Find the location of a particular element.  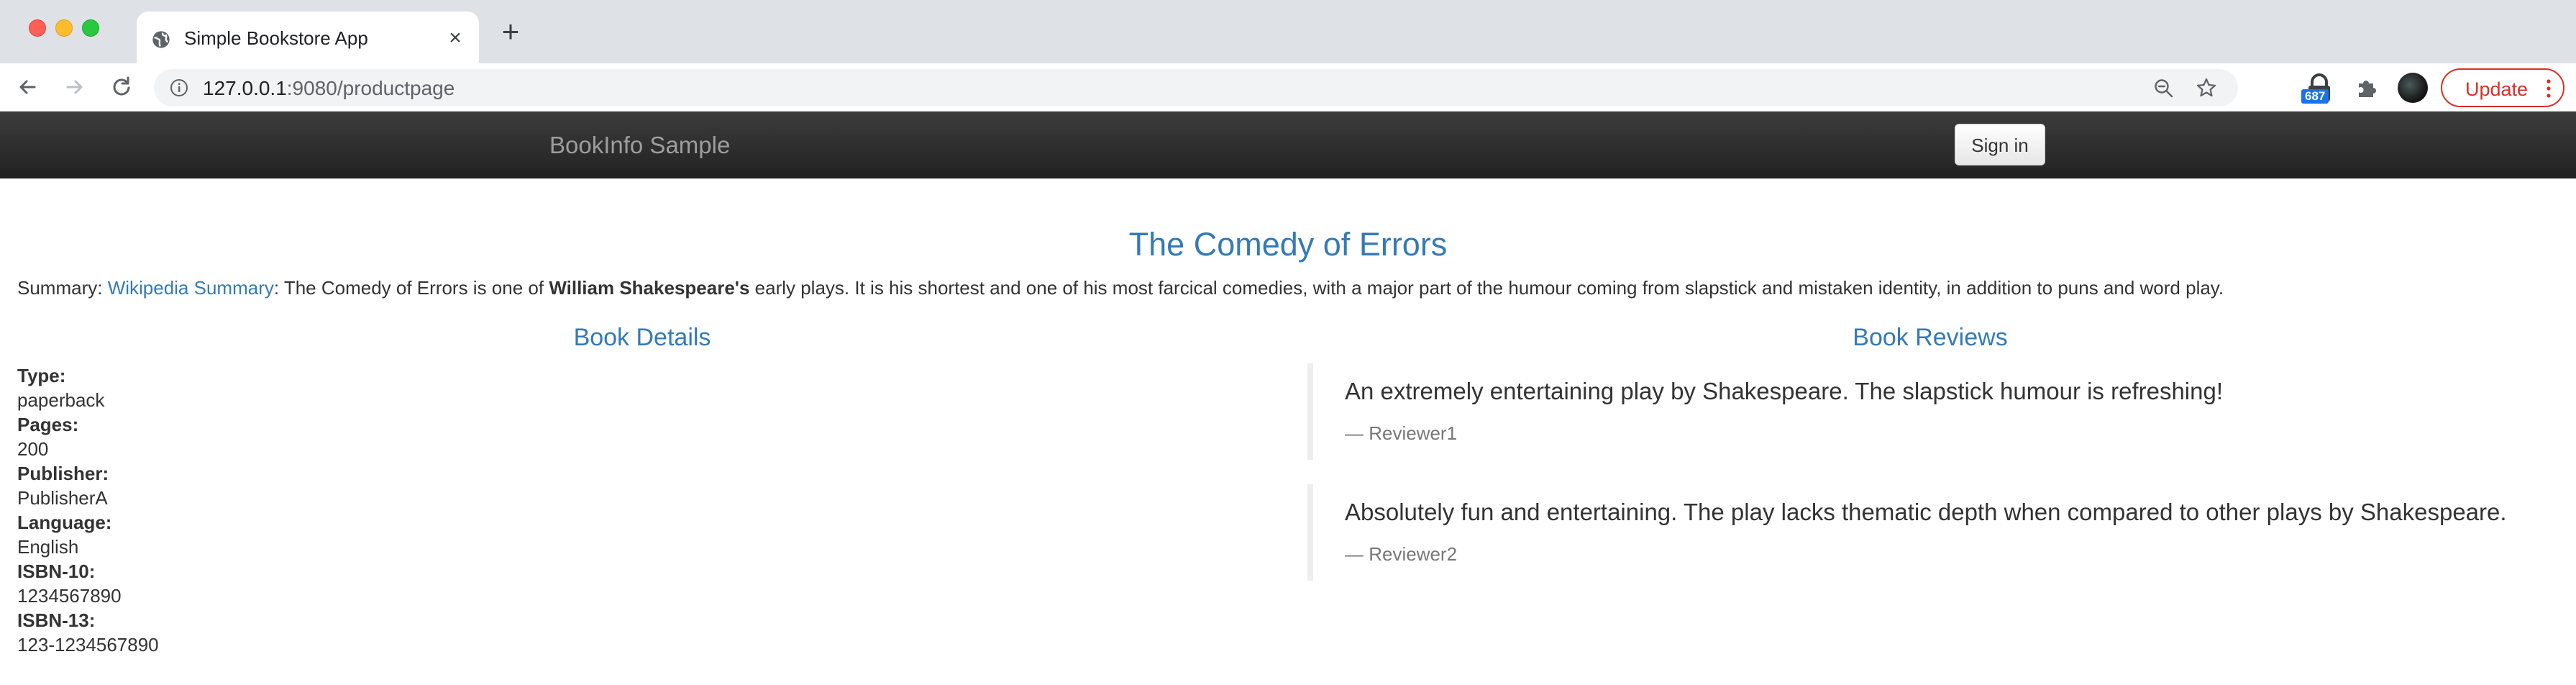

detail-label-type: Type: is located at coordinates (41, 375).